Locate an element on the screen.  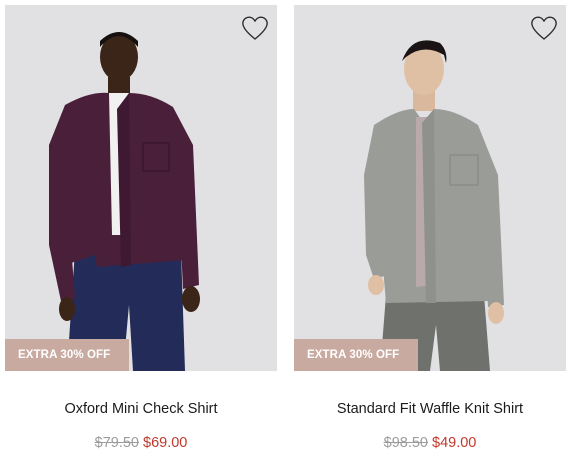
original-price: $79.50 is located at coordinates (116, 443).